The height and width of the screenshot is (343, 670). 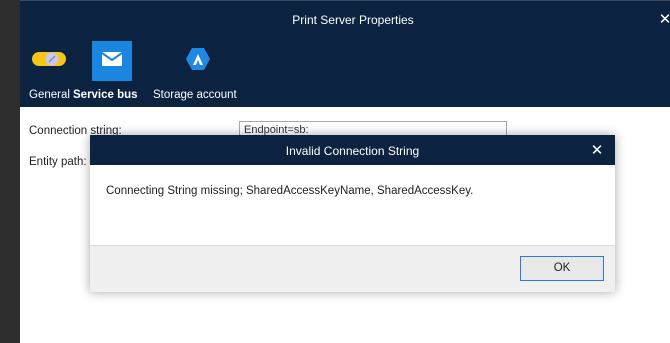 I want to click on dialog-close-button: ✕, so click(x=597, y=150).